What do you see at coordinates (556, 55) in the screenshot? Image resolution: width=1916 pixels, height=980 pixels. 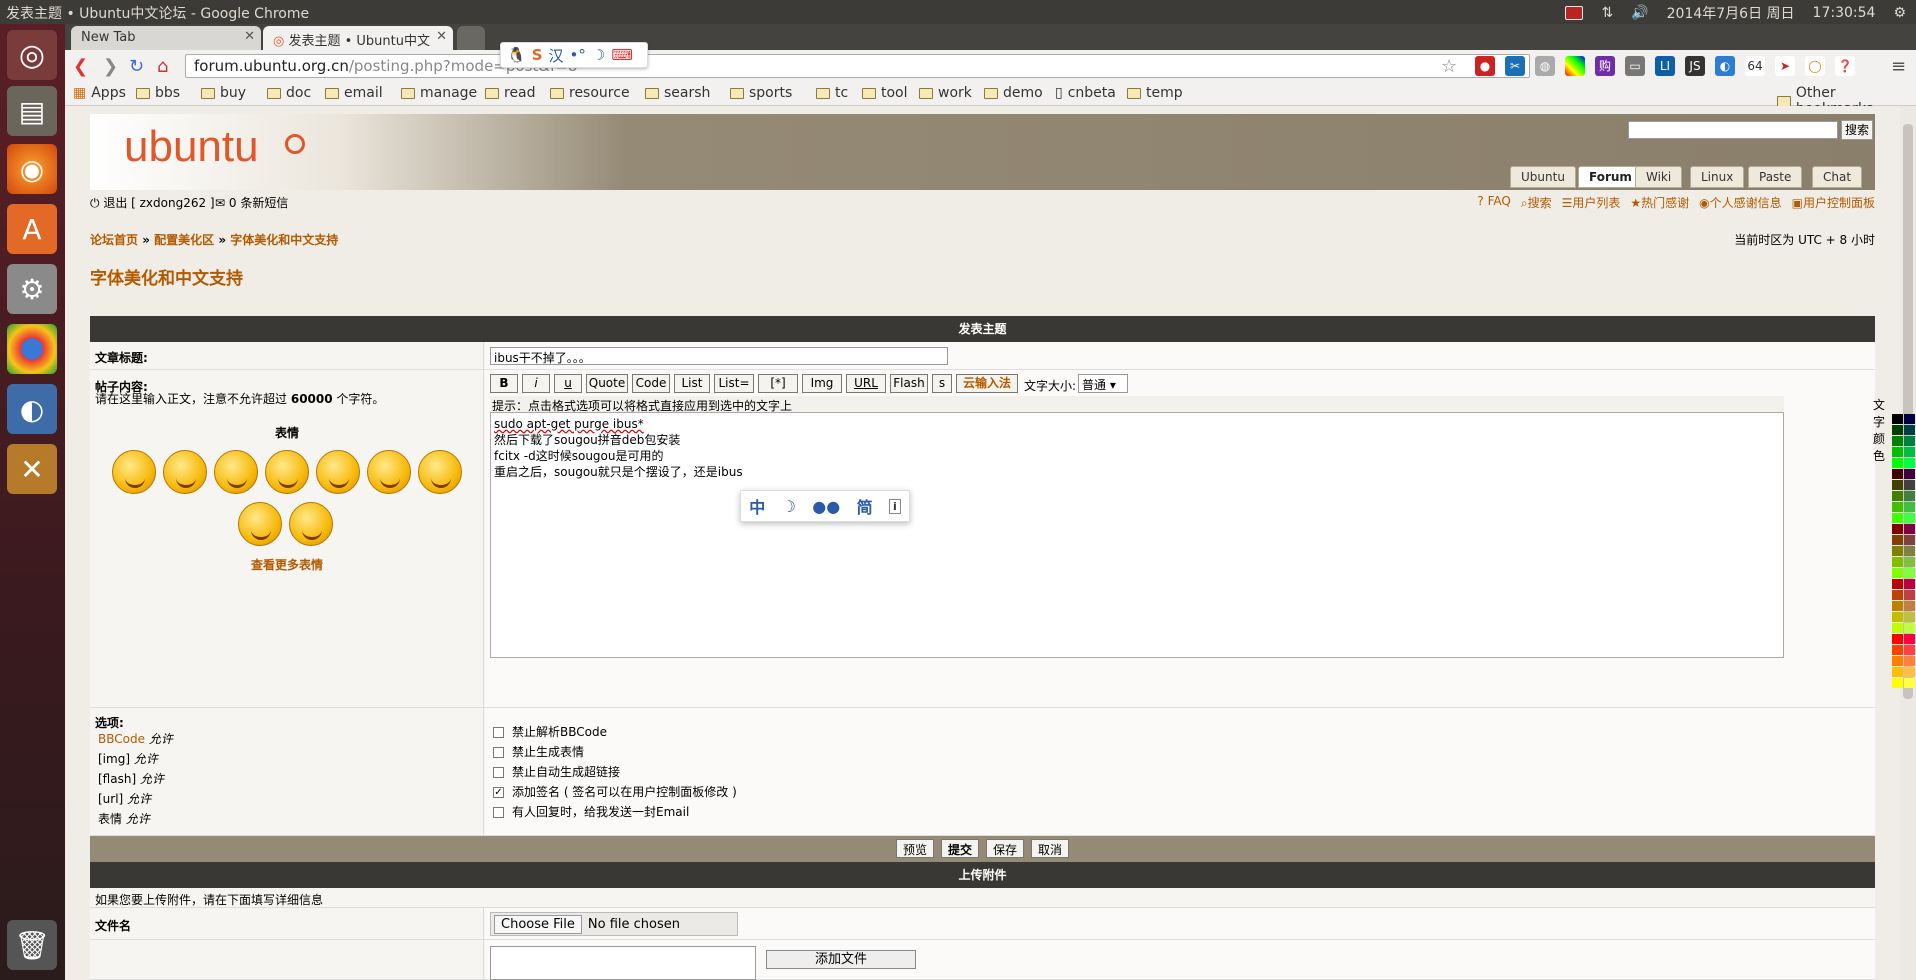 I see `ime-mode-label: 汉` at bounding box center [556, 55].